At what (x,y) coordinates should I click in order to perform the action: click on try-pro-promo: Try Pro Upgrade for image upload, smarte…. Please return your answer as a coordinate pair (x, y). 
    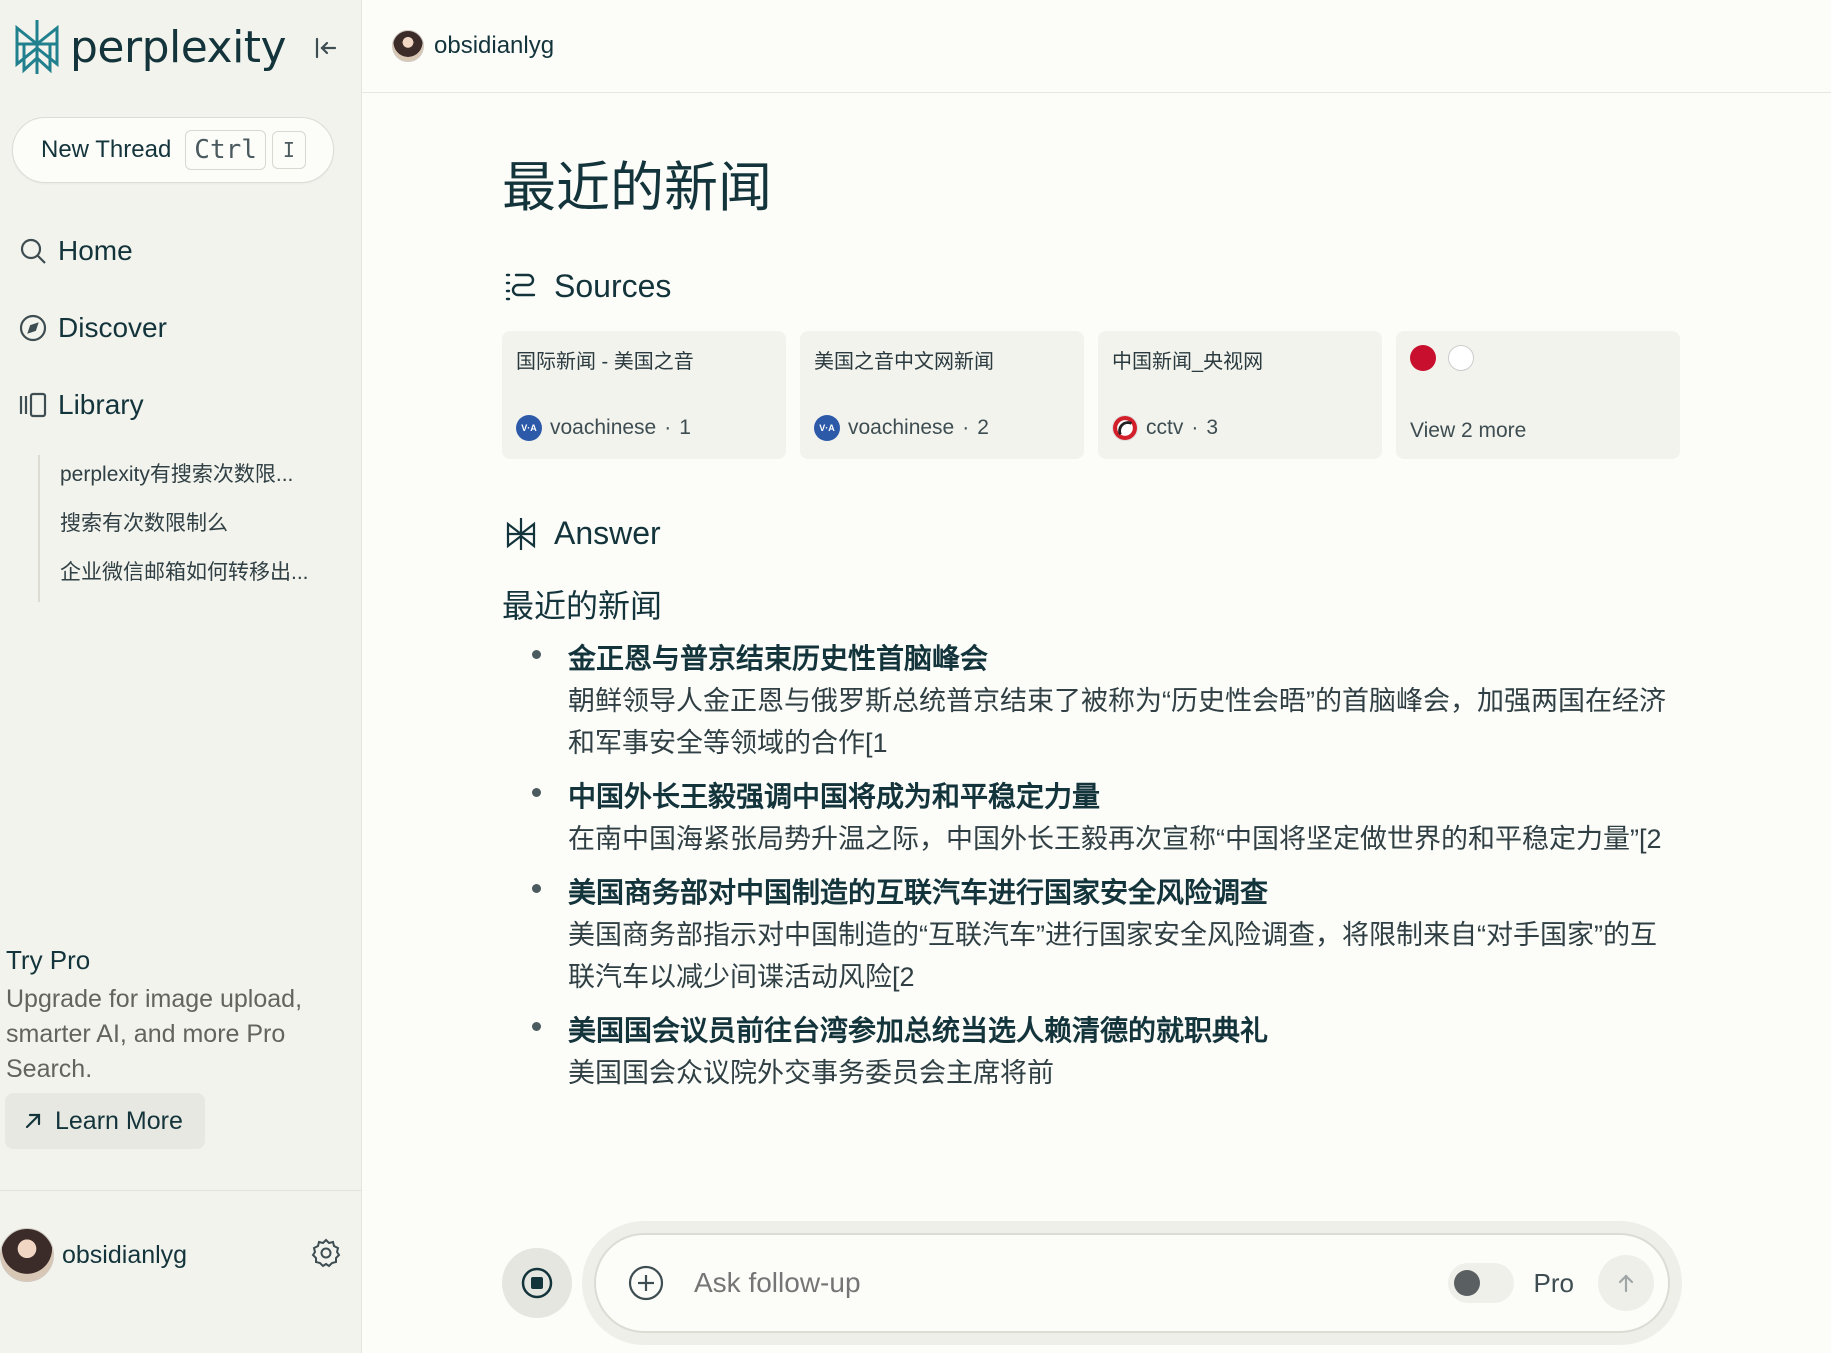
    Looking at the image, I should click on (171, 1016).